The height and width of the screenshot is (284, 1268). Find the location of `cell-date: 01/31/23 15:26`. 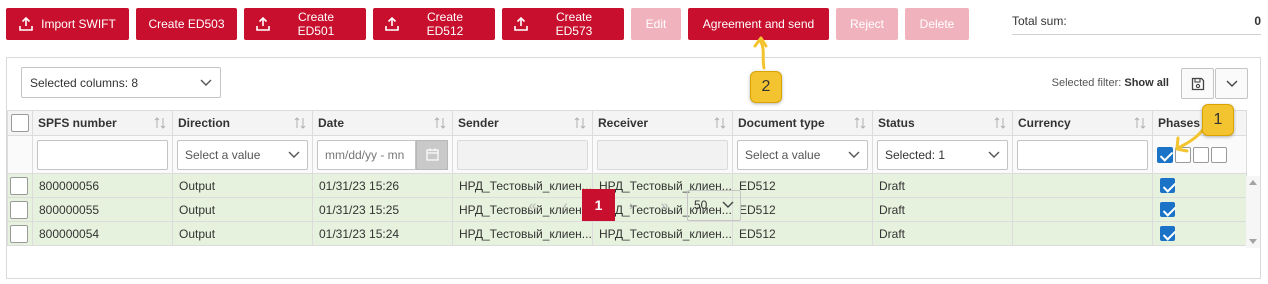

cell-date: 01/31/23 15:26 is located at coordinates (382, 185).